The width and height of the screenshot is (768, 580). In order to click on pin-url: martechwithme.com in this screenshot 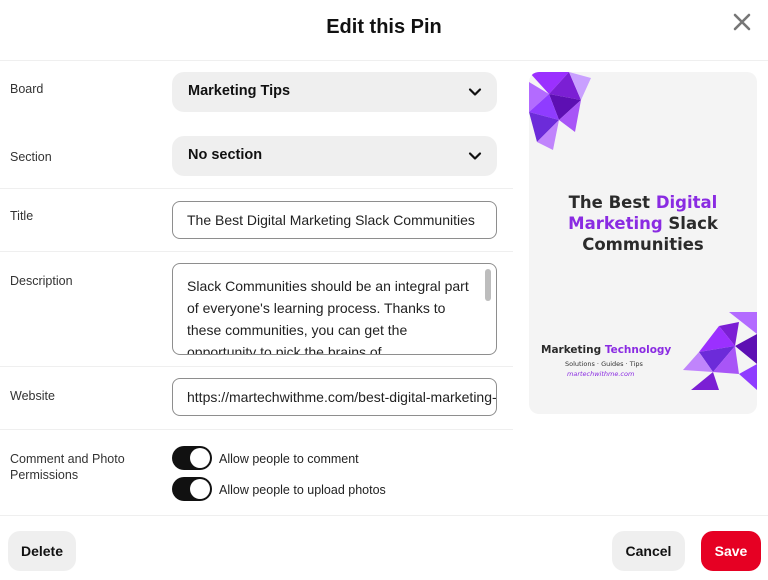, I will do `click(601, 374)`.